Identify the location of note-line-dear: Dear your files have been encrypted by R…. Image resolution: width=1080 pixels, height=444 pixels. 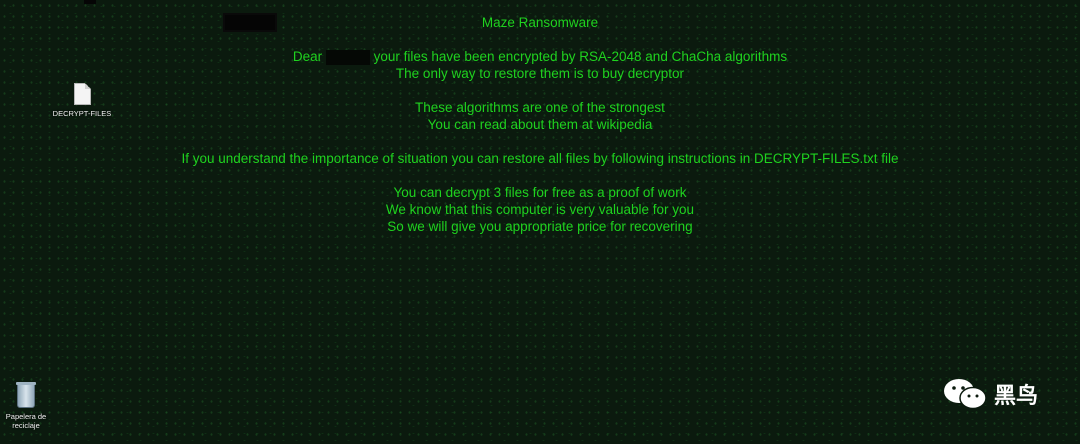
(540, 56).